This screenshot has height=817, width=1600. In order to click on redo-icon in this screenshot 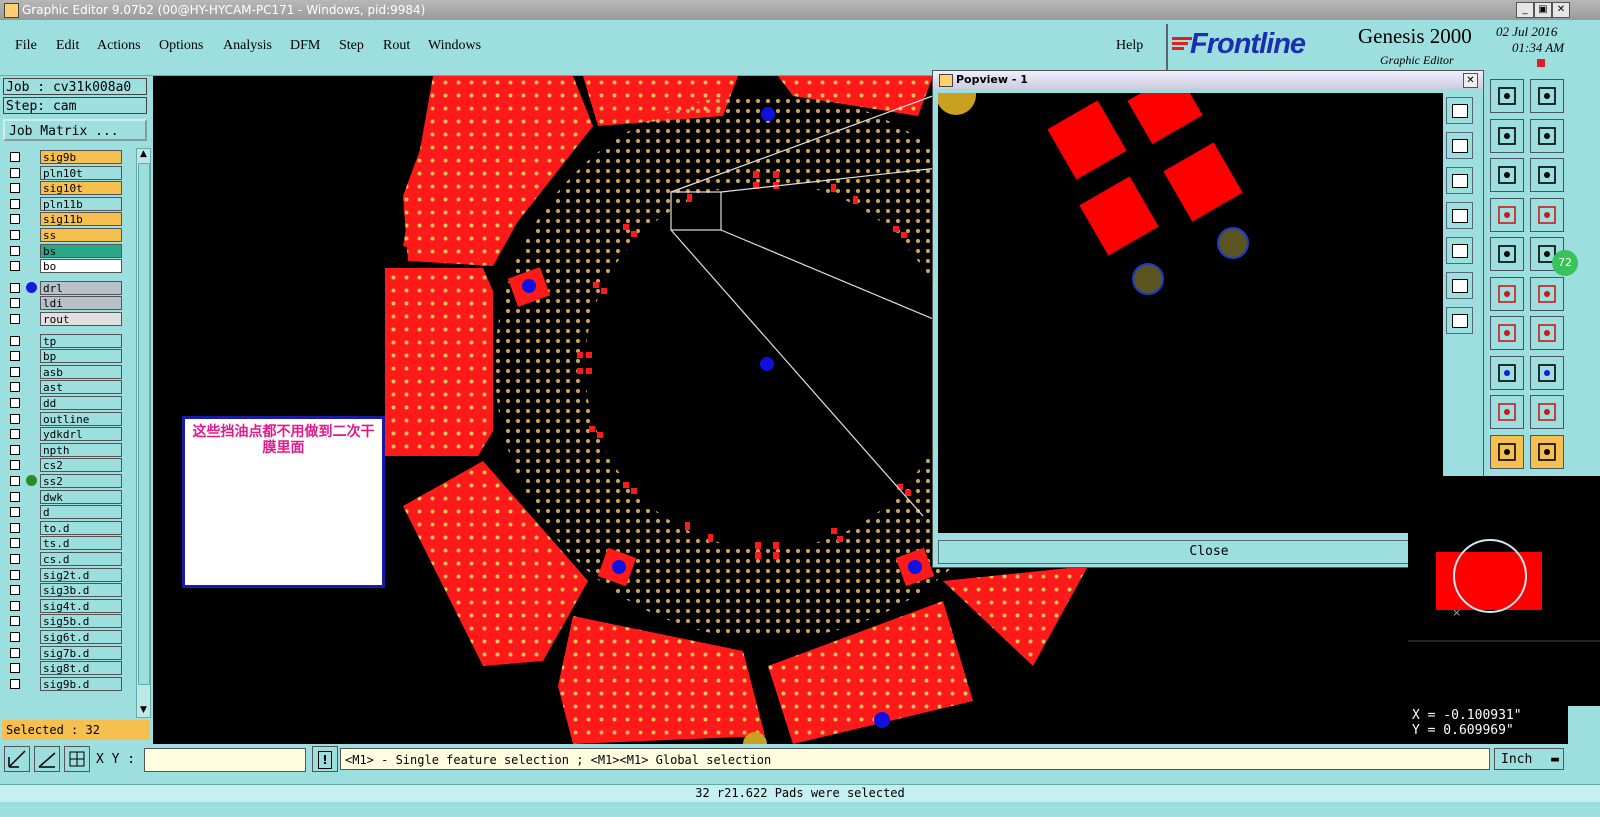, I will do `click(1547, 135)`.